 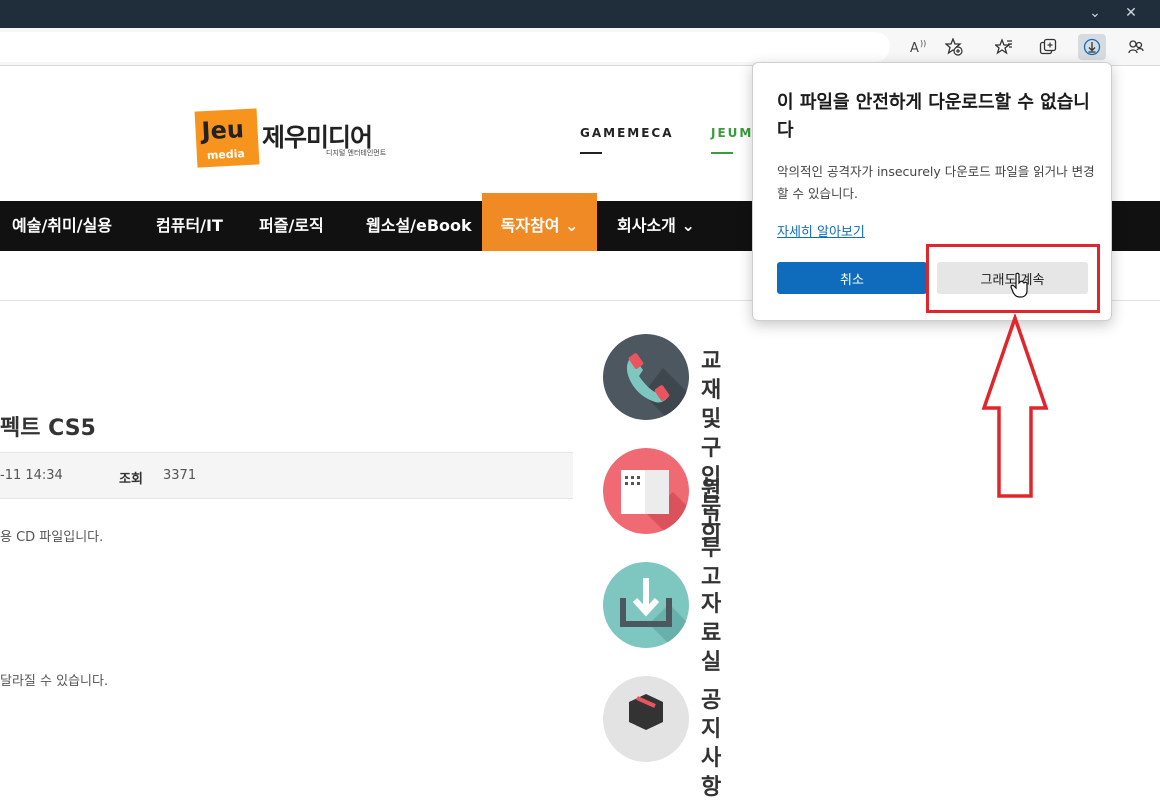 I want to click on collections-icon, so click(x=1048, y=47).